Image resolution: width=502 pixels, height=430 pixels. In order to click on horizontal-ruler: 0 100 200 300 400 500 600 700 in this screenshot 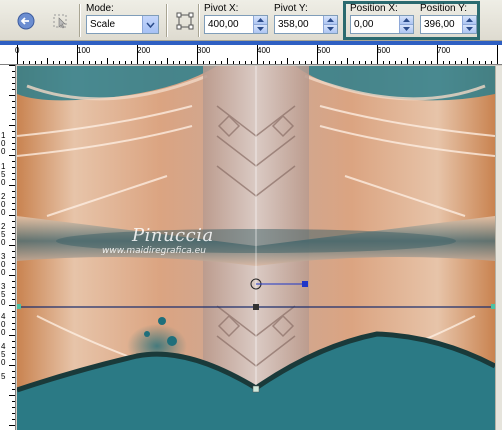, I will do `click(251, 55)`.